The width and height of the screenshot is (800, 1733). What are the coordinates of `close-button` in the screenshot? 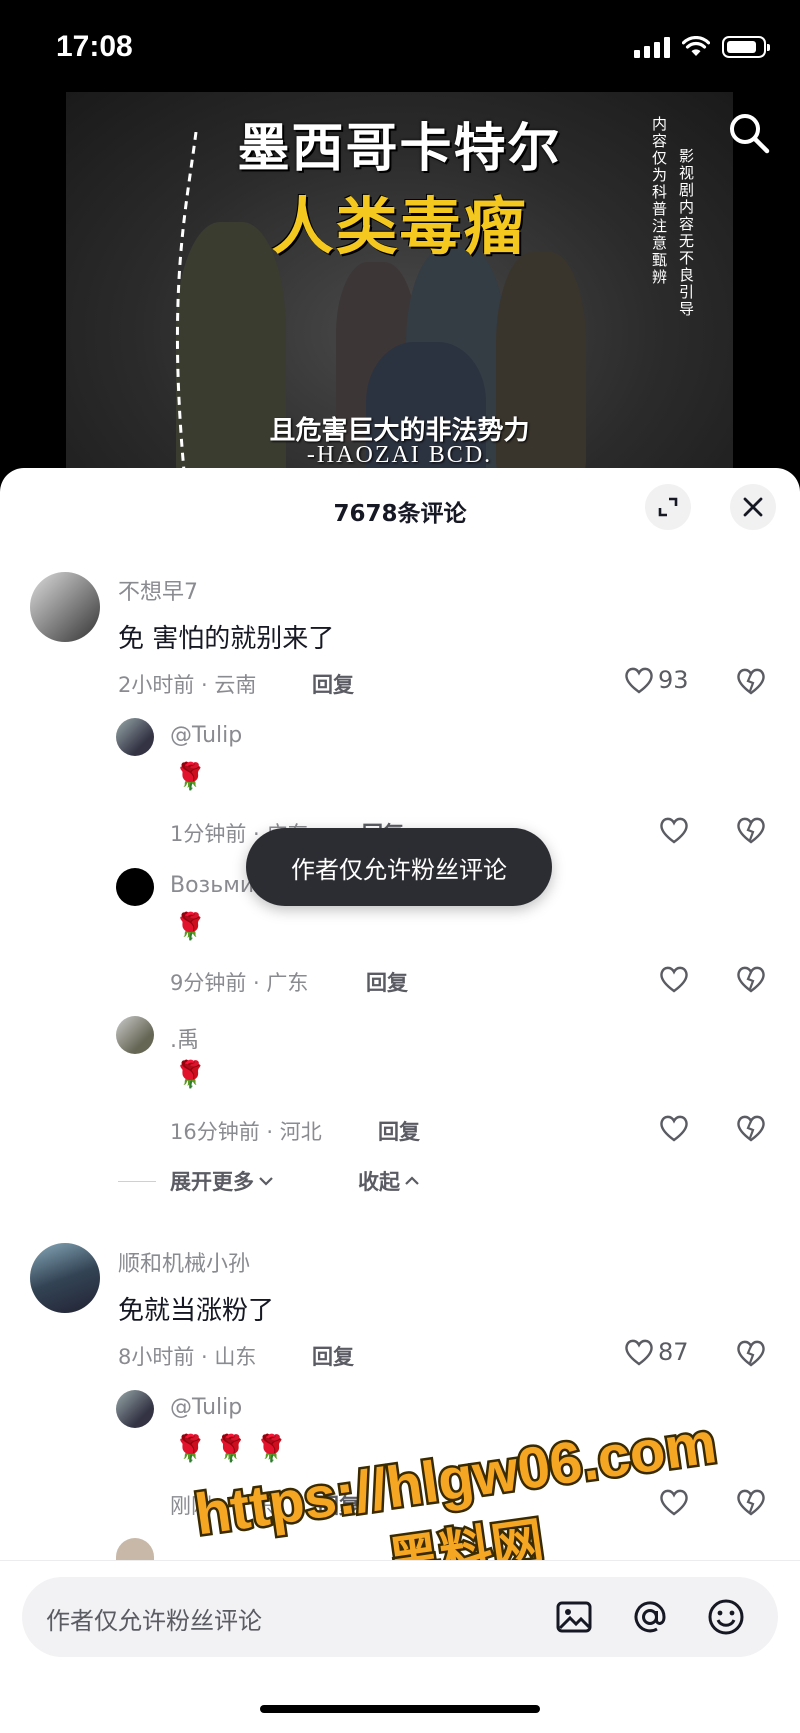 It's located at (753, 507).